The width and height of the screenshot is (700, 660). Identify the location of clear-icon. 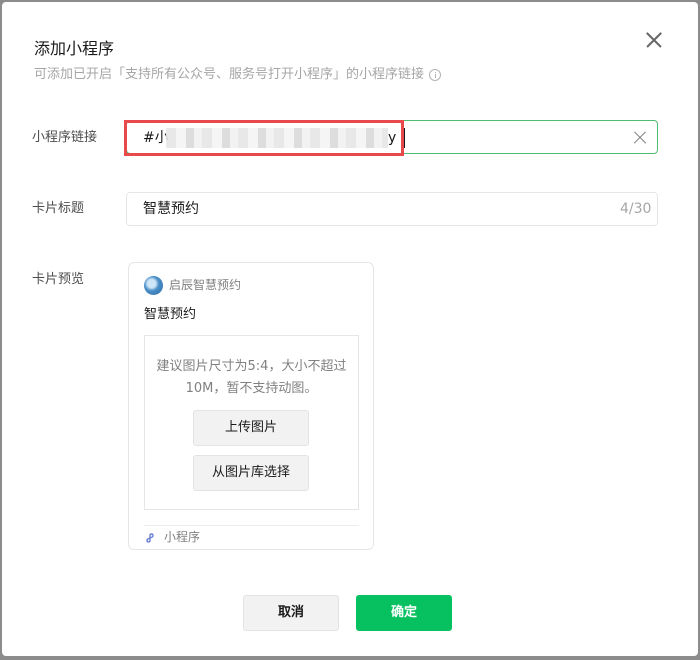
(640, 138).